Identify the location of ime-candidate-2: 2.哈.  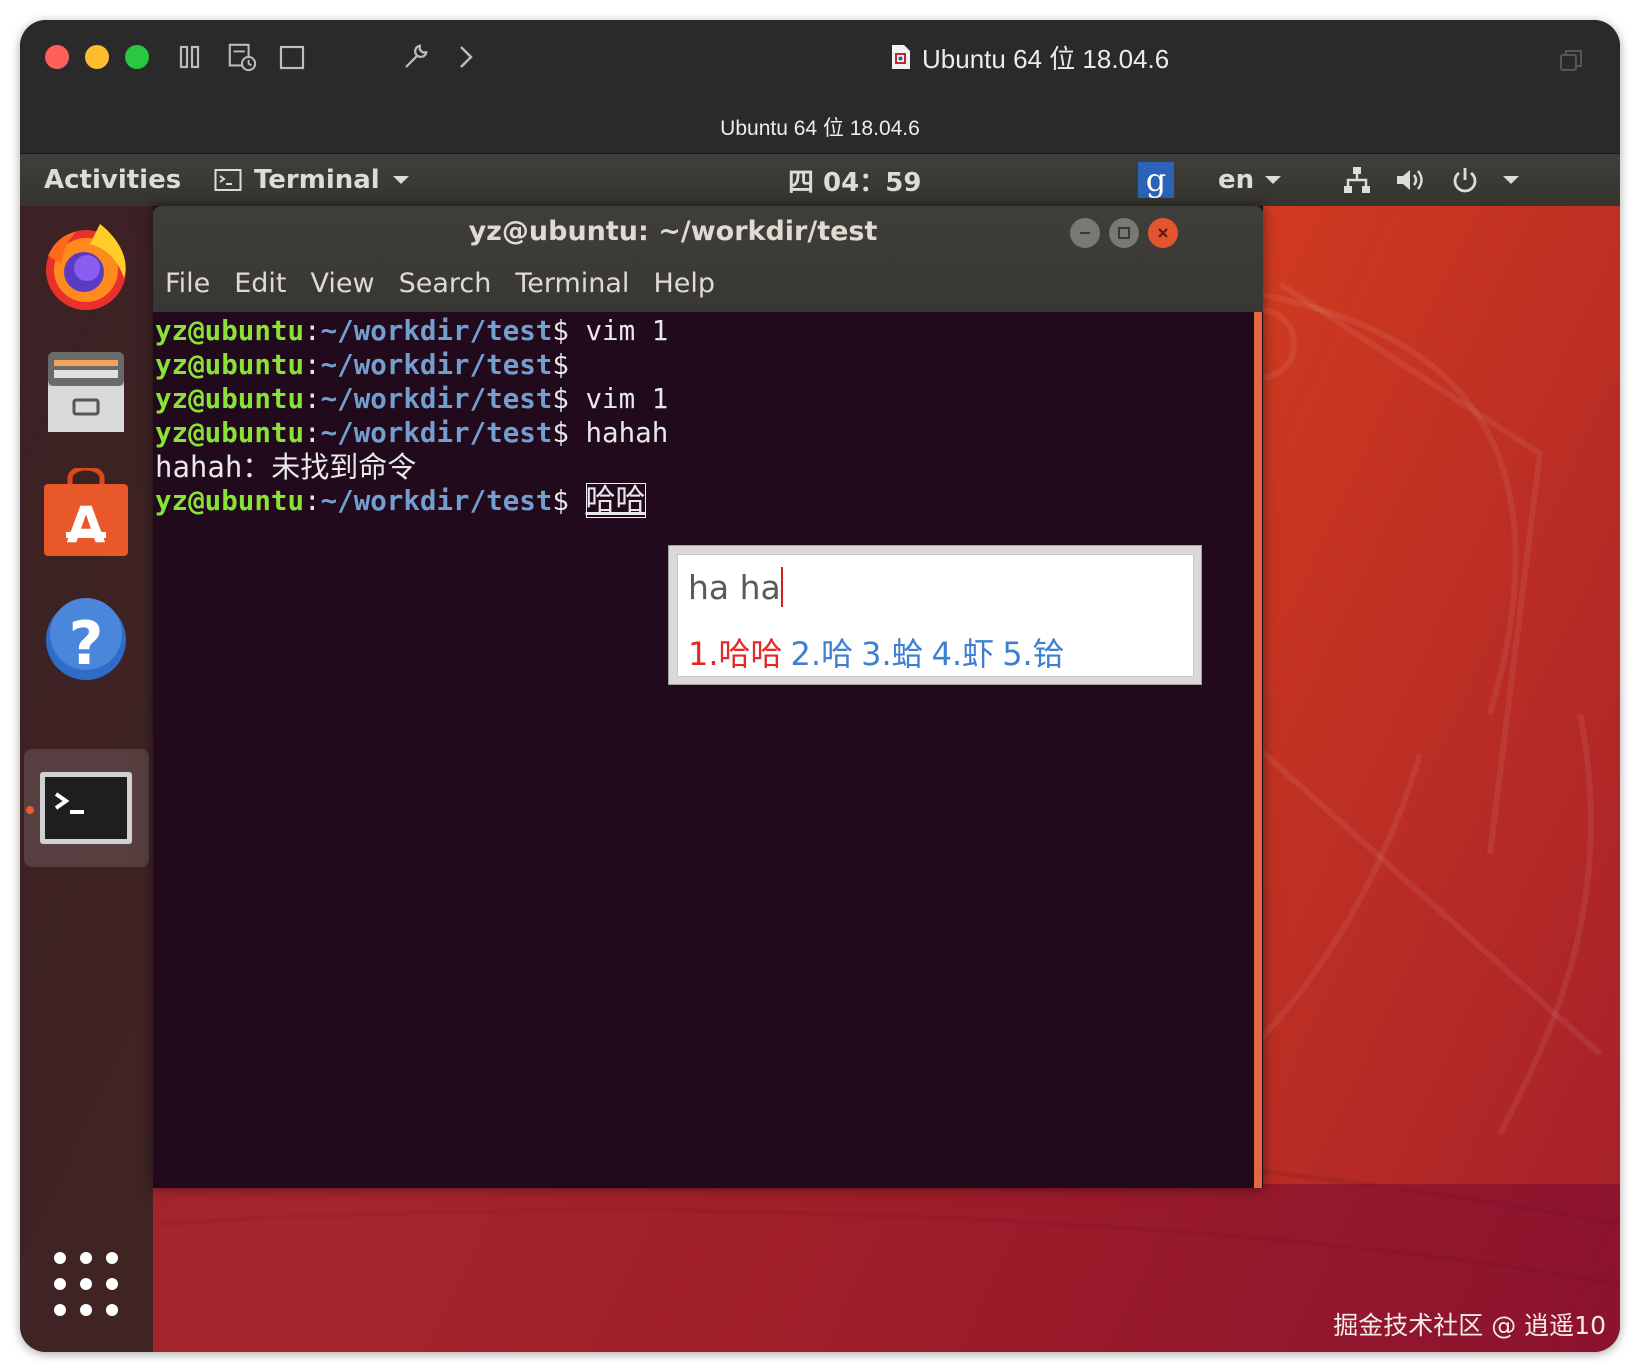
(822, 651).